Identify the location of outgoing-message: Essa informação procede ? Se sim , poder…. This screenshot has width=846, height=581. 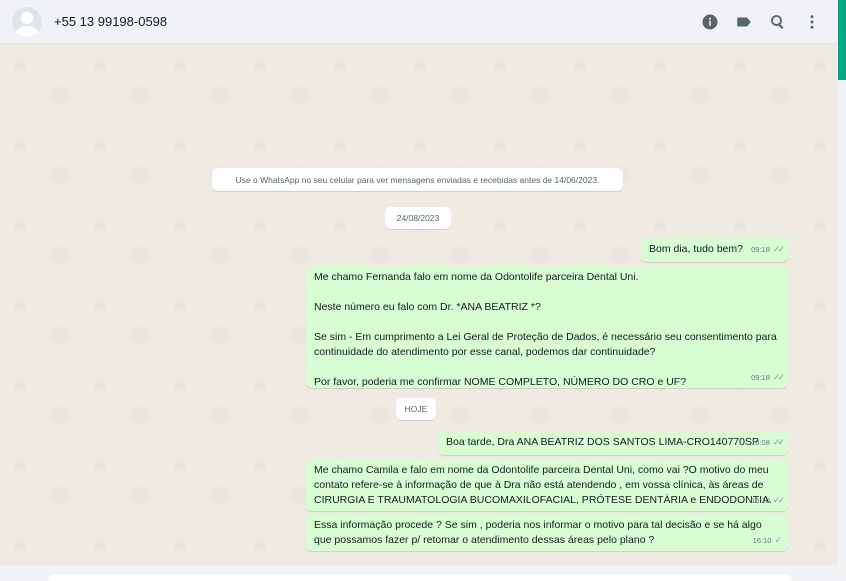
(547, 532).